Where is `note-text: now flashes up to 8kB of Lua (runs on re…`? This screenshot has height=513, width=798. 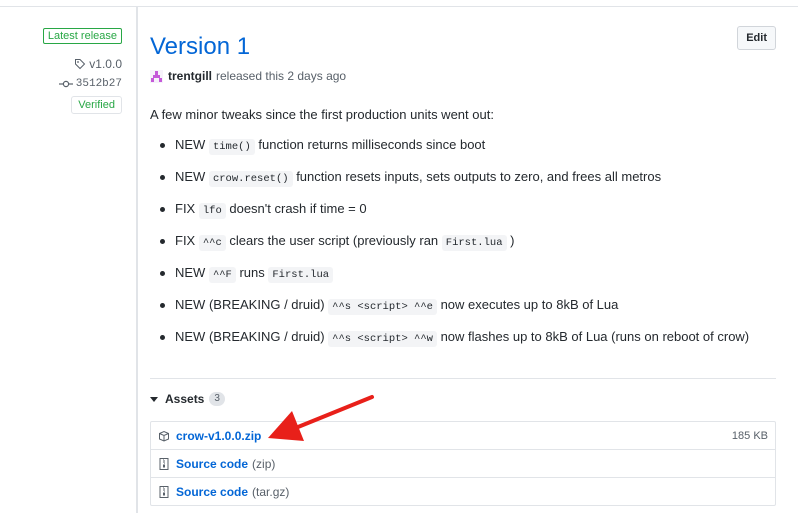
note-text: now flashes up to 8kB of Lua (runs on re… is located at coordinates (593, 336).